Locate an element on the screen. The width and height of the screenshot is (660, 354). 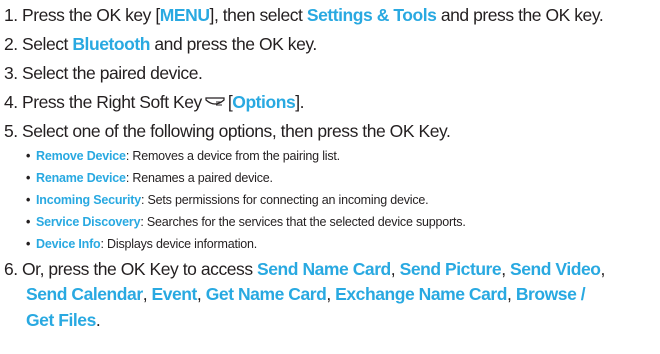
highlighted-term: Options is located at coordinates (264, 102).